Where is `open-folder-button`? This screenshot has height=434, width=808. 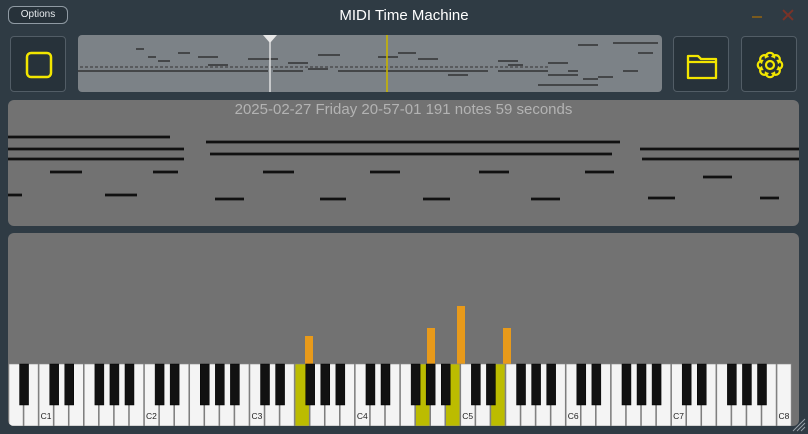 open-folder-button is located at coordinates (701, 64).